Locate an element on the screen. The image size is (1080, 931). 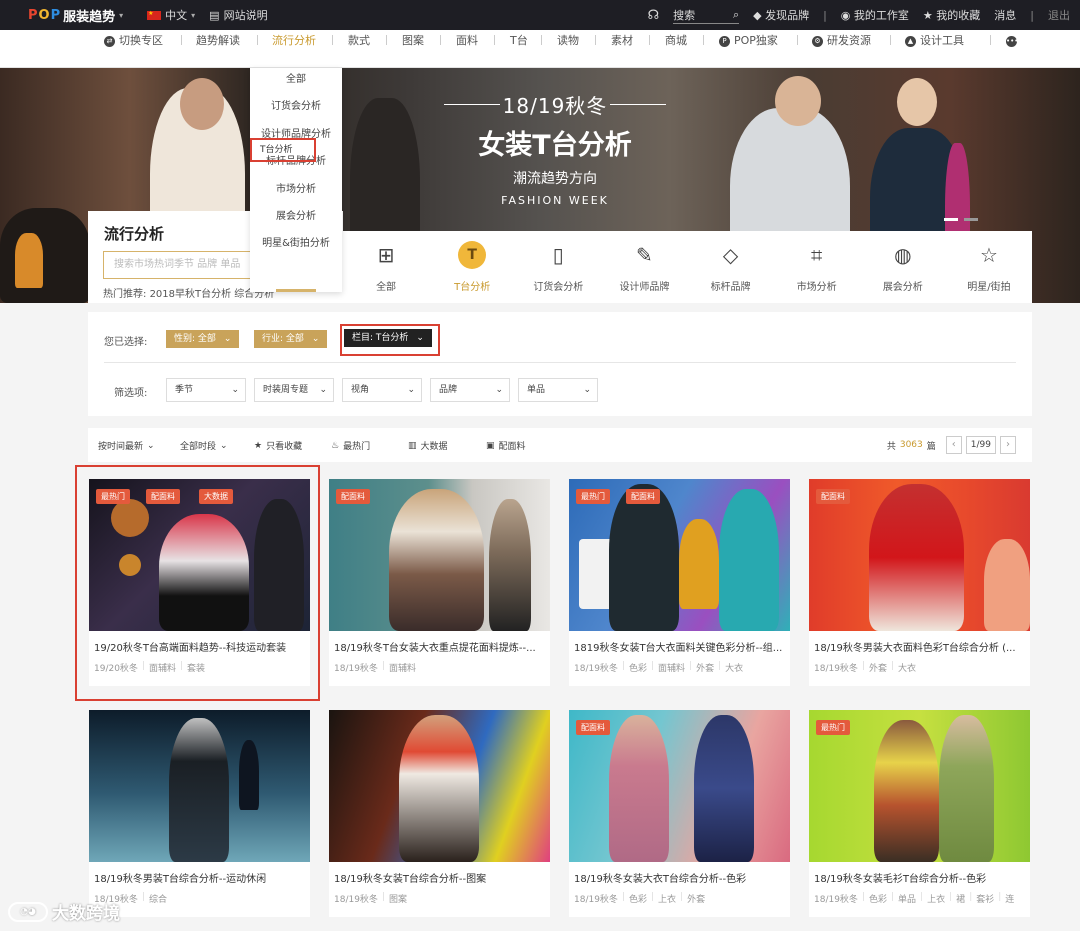
card-tags: 18/19秋冬 | 色彩 | 单品 | 上衣 | 裙 | 套衫 | 连 is located at coordinates (914, 898).